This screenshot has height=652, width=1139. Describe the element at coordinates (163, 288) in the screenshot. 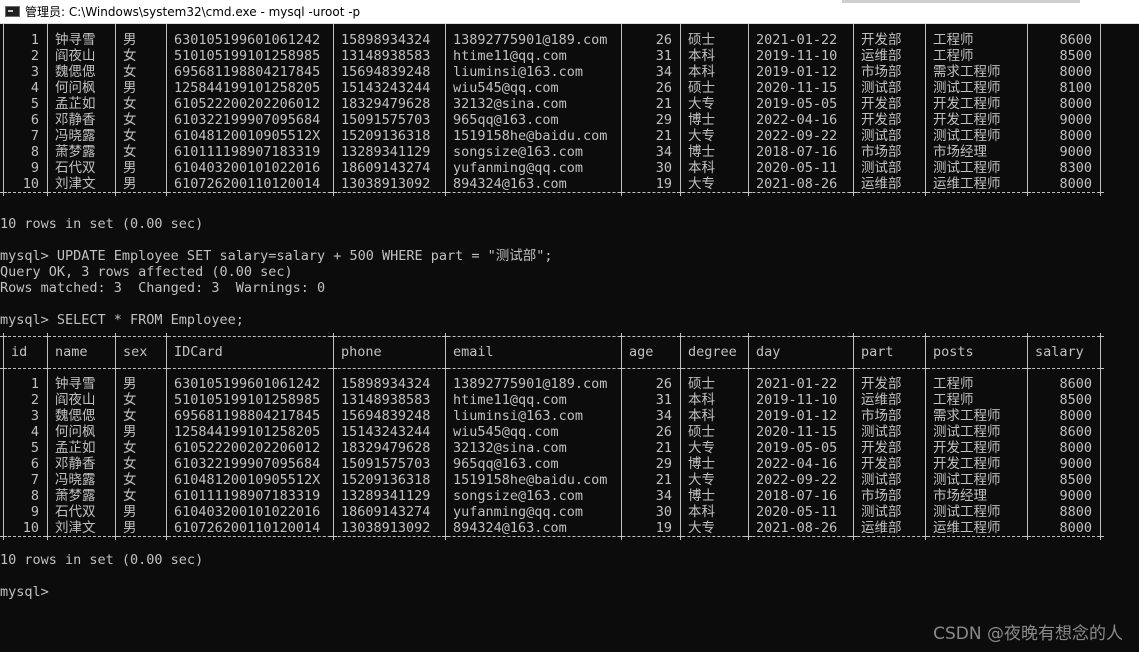

I see `rows-matched-line: Rows matched: 3 Changed: 3 Warnings: 0` at that location.